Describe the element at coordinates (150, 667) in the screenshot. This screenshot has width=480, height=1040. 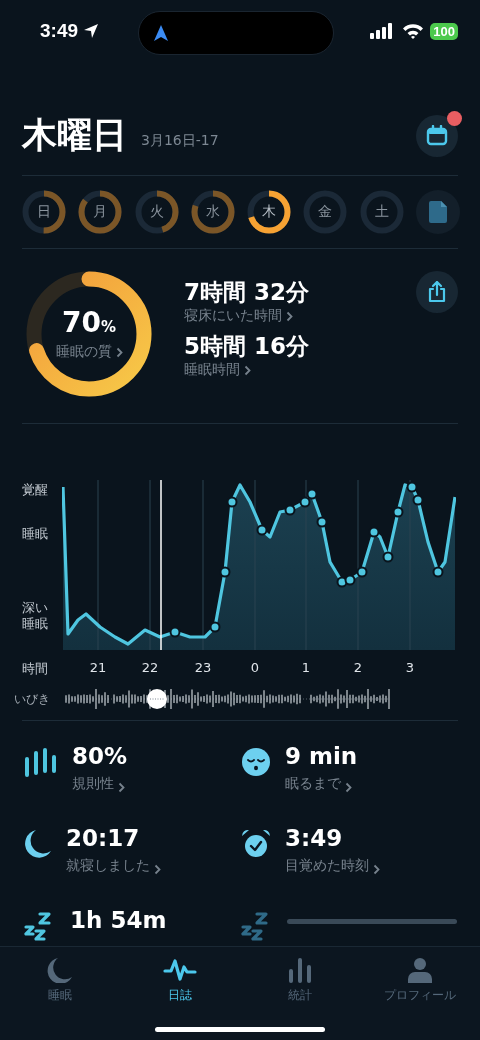
I see `x-axis-label: 22` at that location.